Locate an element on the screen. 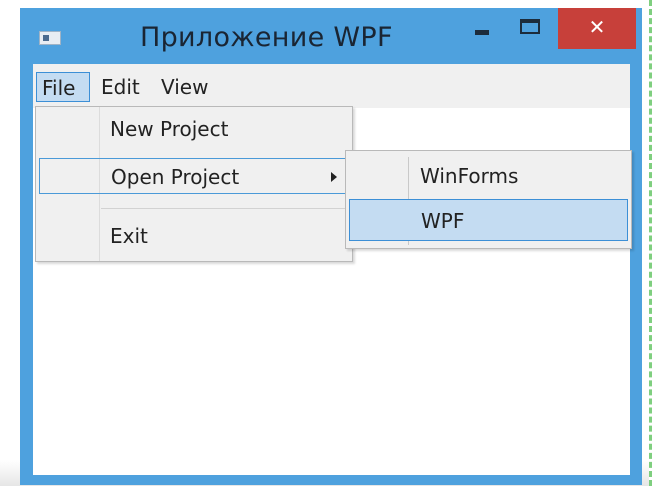 Image resolution: width=667 pixels, height=486 pixels. menu-separator is located at coordinates (225, 208).